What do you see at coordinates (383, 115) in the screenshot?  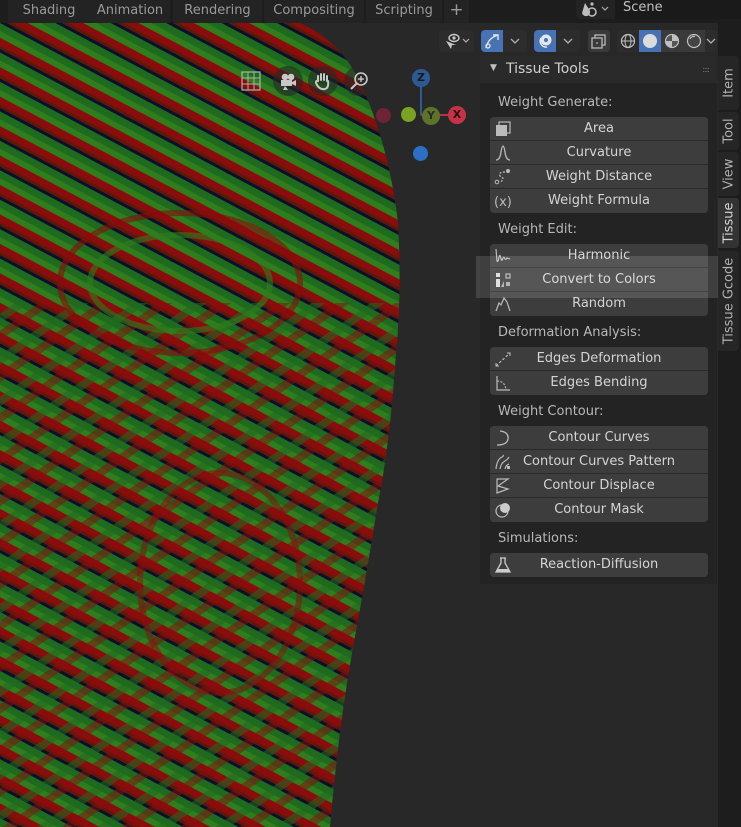 I see `axis-neg-x-handle` at bounding box center [383, 115].